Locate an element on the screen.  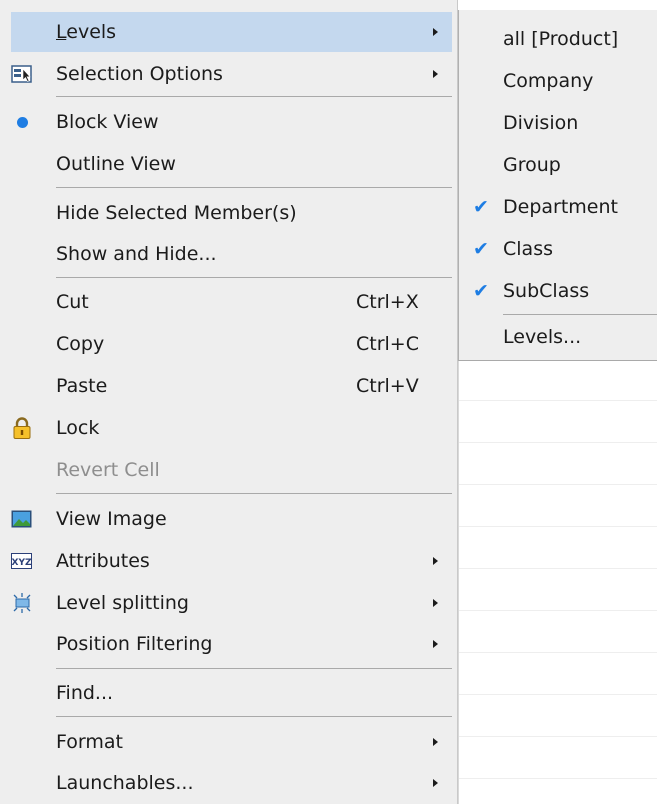
menu-item-label: Format is located at coordinates (89, 742).